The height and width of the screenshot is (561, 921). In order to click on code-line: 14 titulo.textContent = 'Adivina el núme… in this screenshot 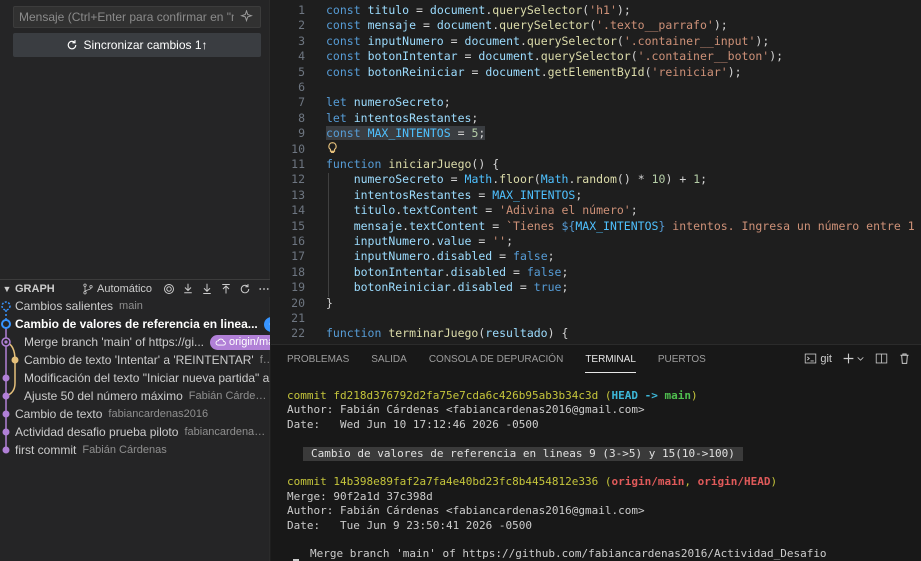, I will do `click(596, 211)`.